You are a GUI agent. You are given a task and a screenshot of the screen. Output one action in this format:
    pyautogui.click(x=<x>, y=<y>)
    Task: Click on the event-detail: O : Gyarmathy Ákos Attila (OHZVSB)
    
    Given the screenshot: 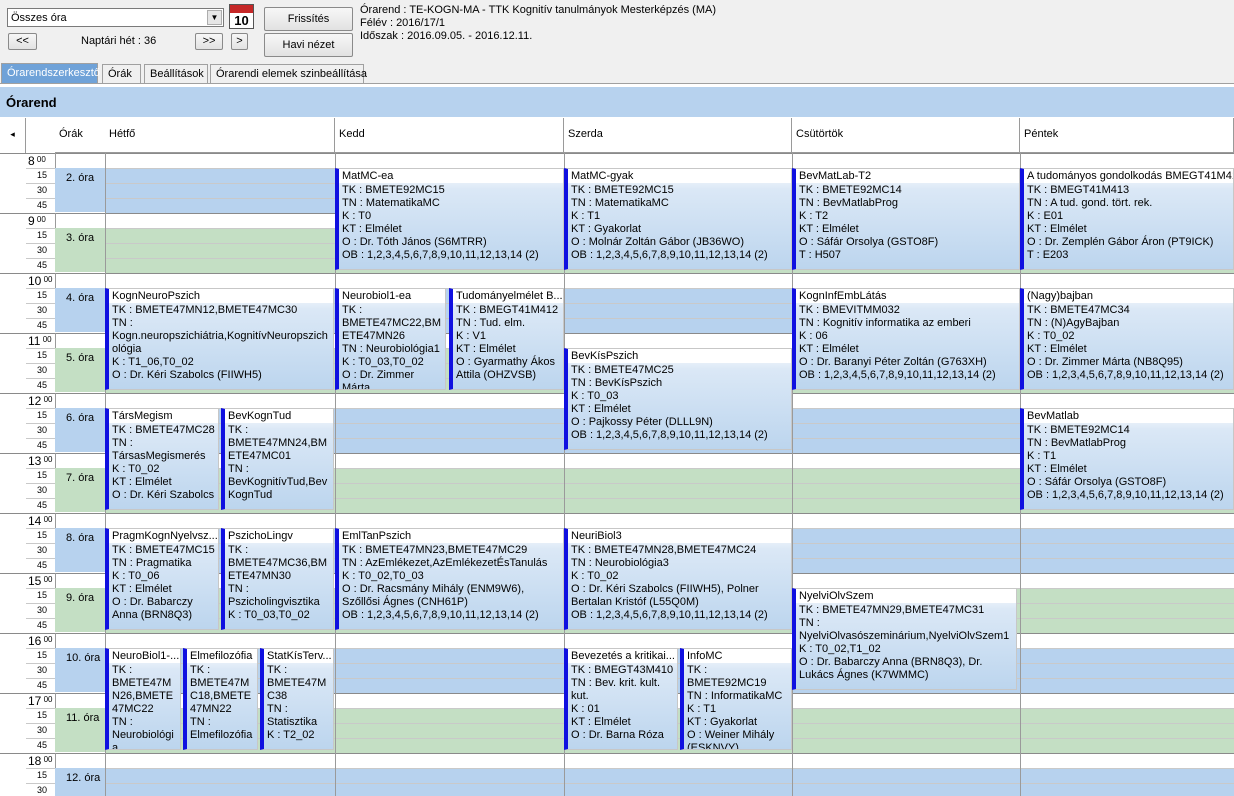 What is the action you would take?
    pyautogui.click(x=506, y=368)
    